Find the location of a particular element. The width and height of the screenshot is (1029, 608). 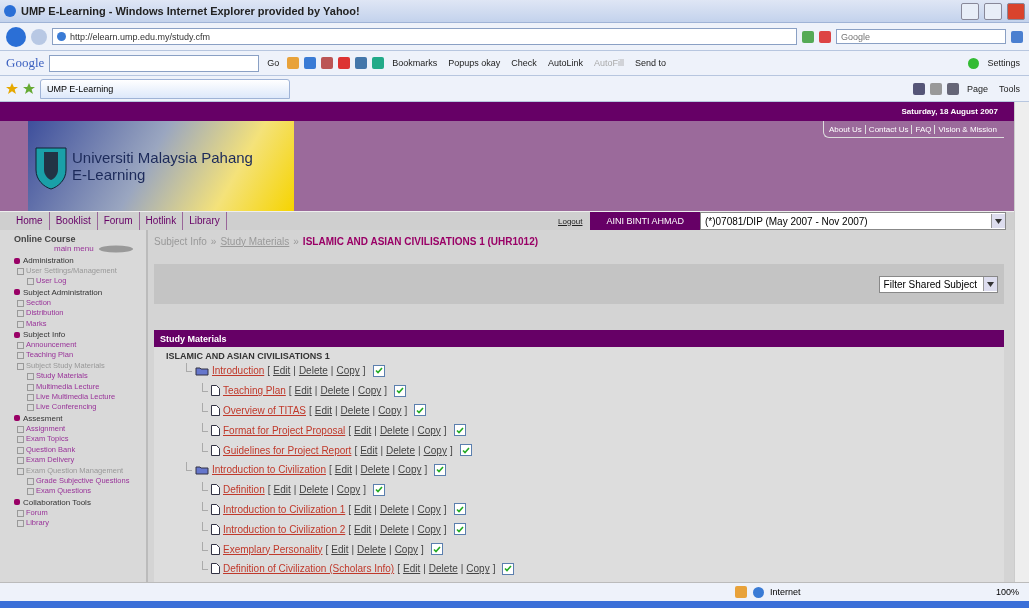

filter-select: Filter Shared Subject is located at coordinates (938, 284).